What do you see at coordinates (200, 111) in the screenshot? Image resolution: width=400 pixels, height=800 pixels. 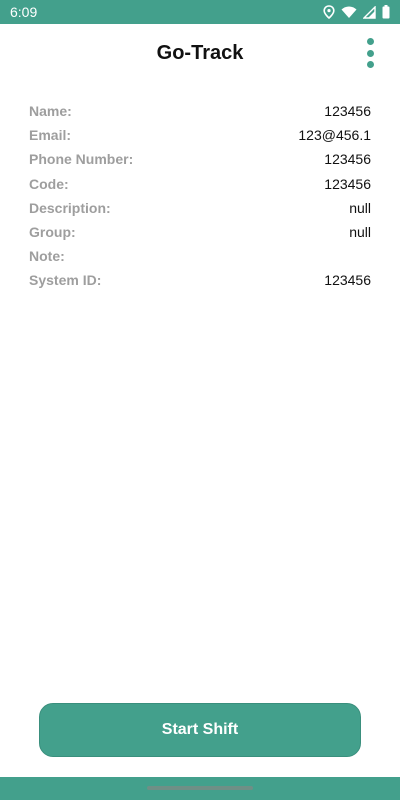 I see `detail-row-name: Name: 123456` at bounding box center [200, 111].